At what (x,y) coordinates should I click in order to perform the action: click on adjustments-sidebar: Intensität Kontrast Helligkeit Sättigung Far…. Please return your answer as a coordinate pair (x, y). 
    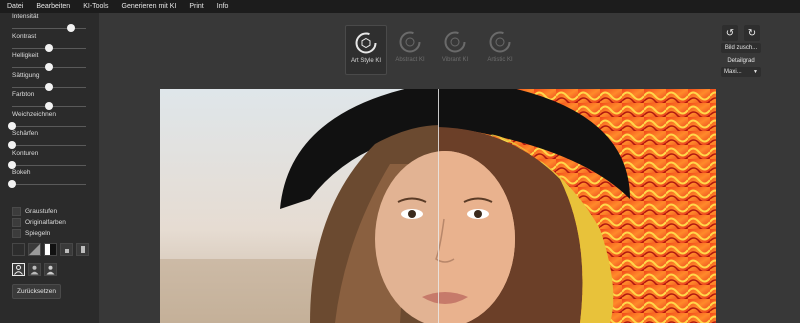
    Looking at the image, I should click on (49, 168).